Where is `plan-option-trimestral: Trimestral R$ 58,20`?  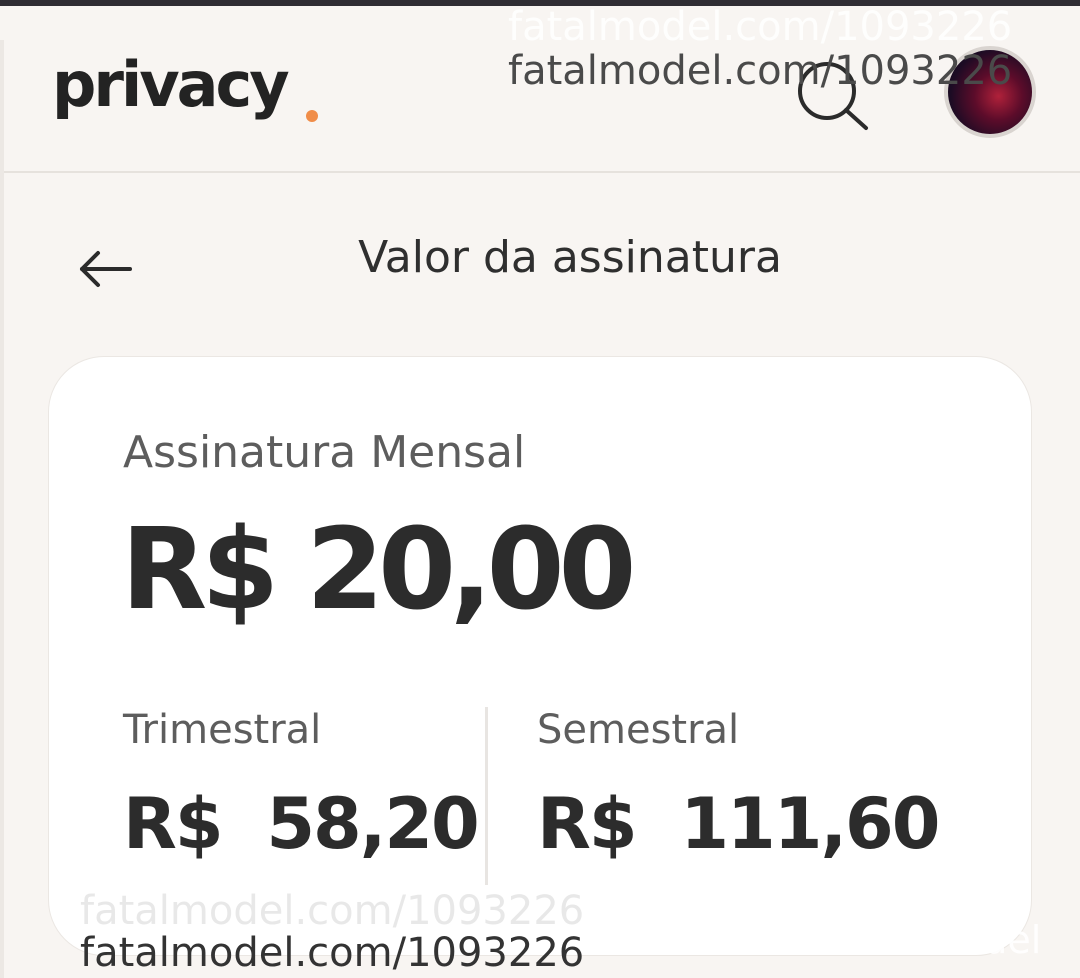 plan-option-trimestral: Trimestral R$ 58,20 is located at coordinates (301, 786).